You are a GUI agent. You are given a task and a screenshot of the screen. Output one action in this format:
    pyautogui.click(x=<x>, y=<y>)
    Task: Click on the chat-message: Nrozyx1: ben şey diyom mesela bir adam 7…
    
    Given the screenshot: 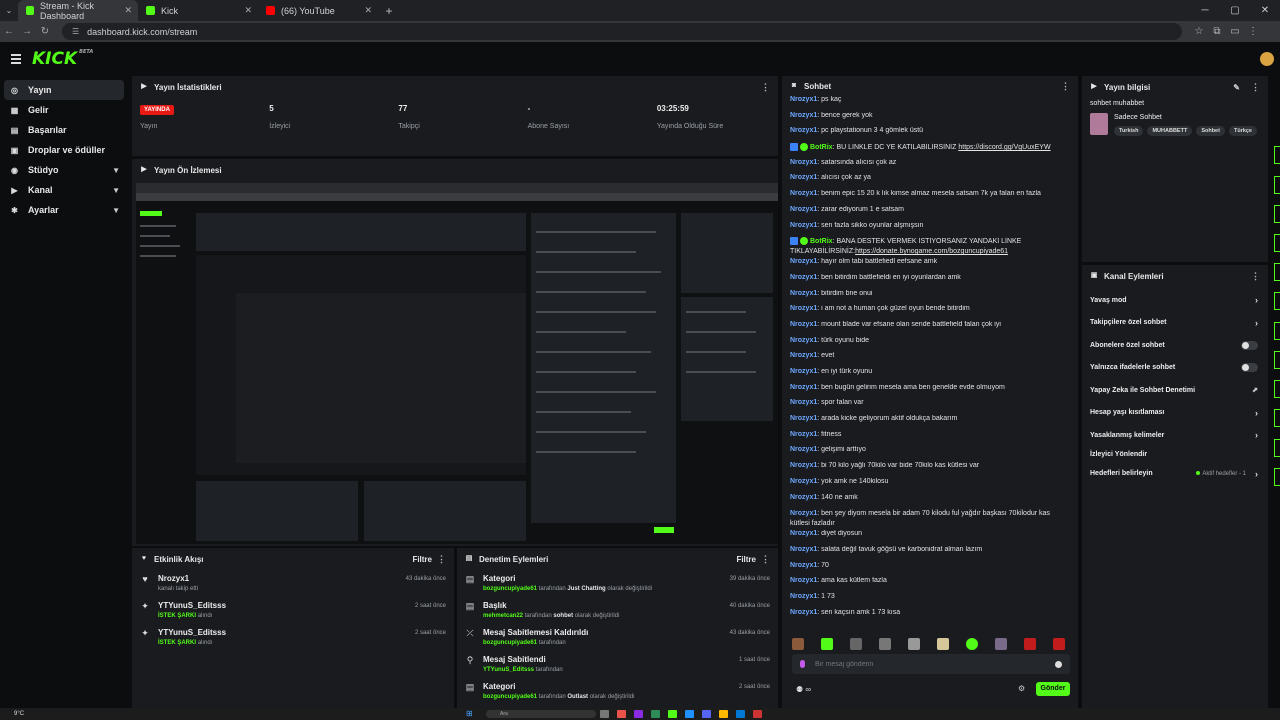 What is the action you would take?
    pyautogui.click(x=930, y=519)
    